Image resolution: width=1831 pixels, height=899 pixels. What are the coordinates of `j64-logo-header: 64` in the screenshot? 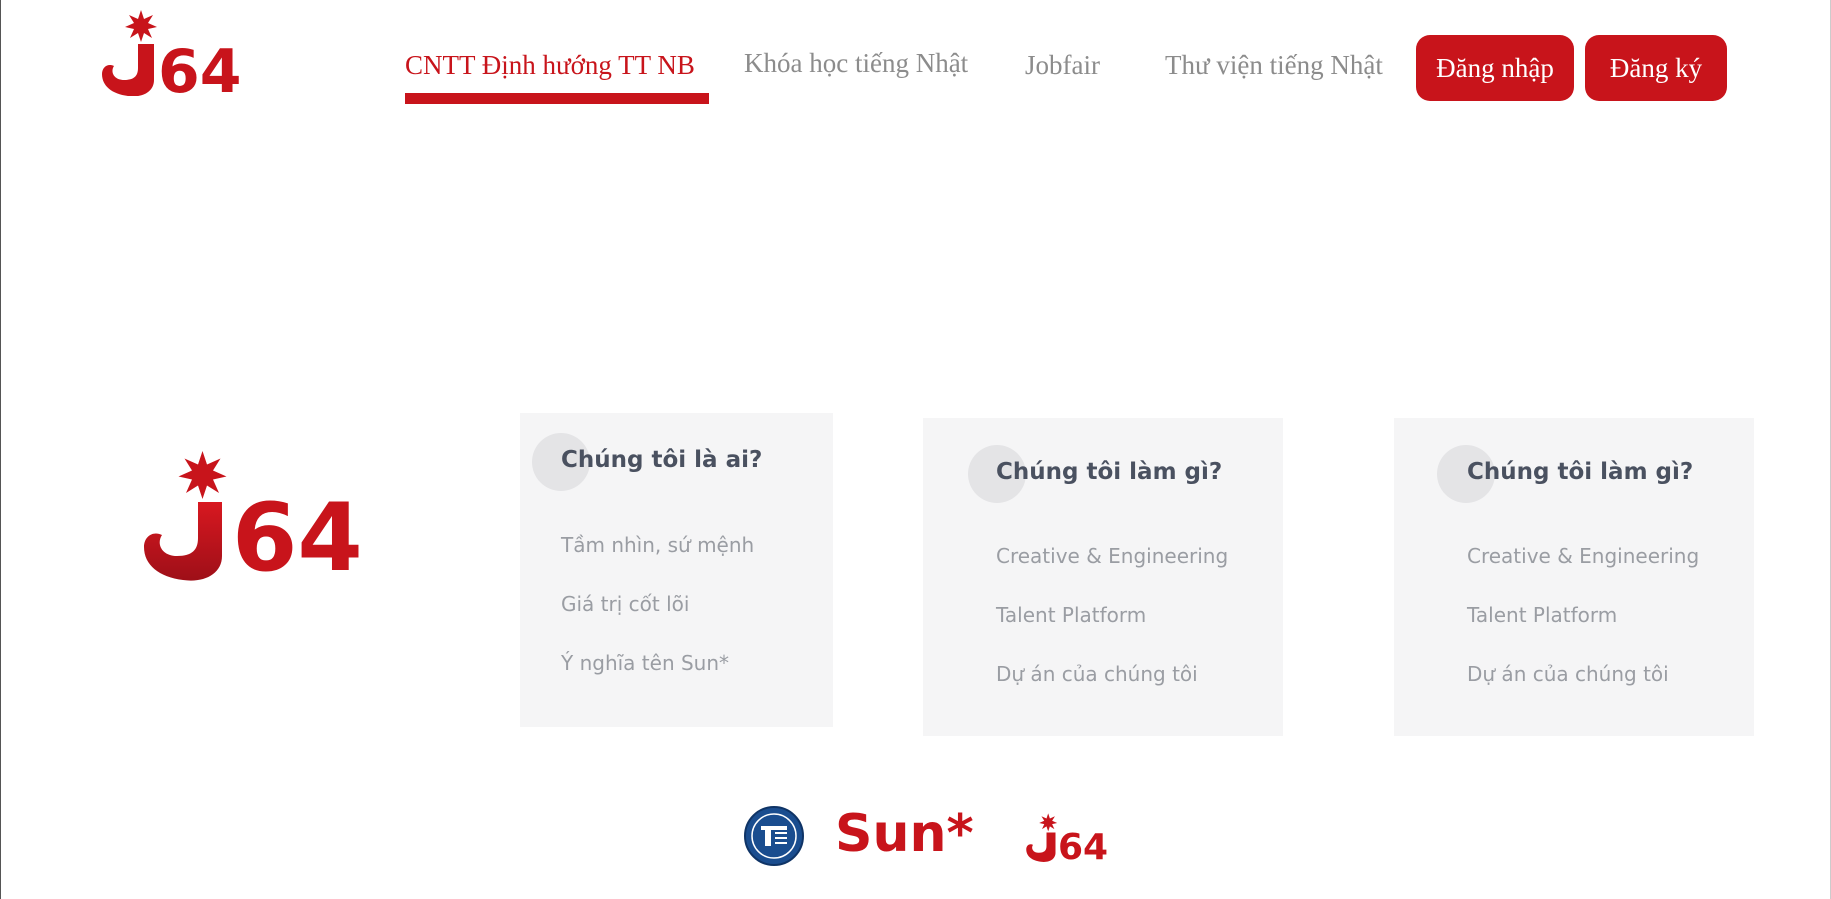 It's located at (178, 55).